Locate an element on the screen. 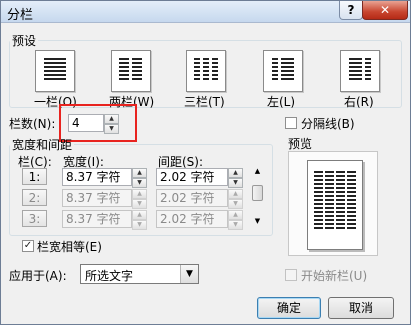 This screenshot has width=411, height=325. apply-to-label: 应用于(A): is located at coordinates (38, 276).